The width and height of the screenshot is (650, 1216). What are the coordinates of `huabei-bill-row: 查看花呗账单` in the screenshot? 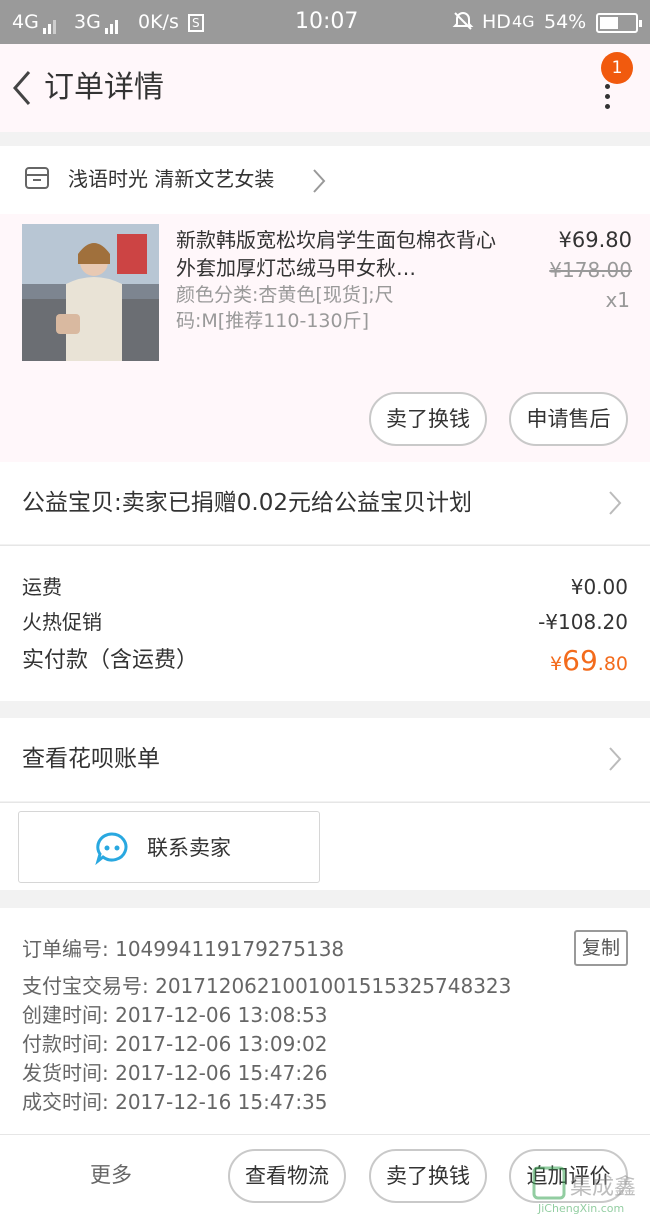 It's located at (325, 759).